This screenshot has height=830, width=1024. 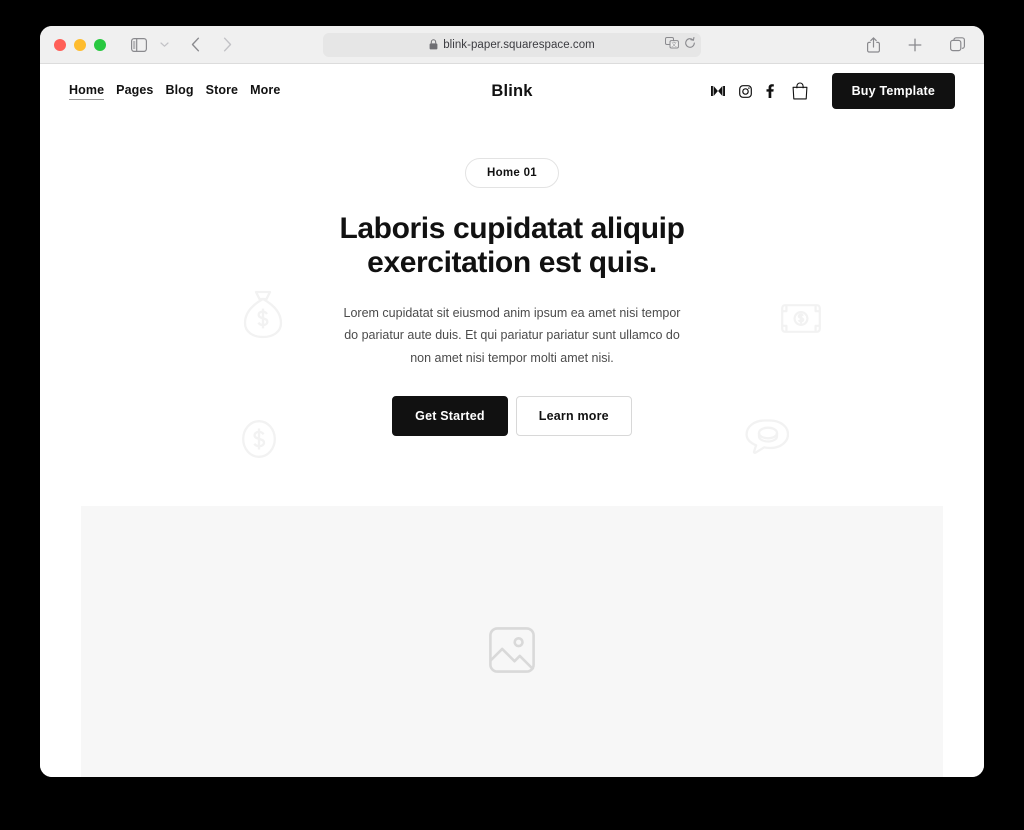 I want to click on window-controls, so click(x=80, y=44).